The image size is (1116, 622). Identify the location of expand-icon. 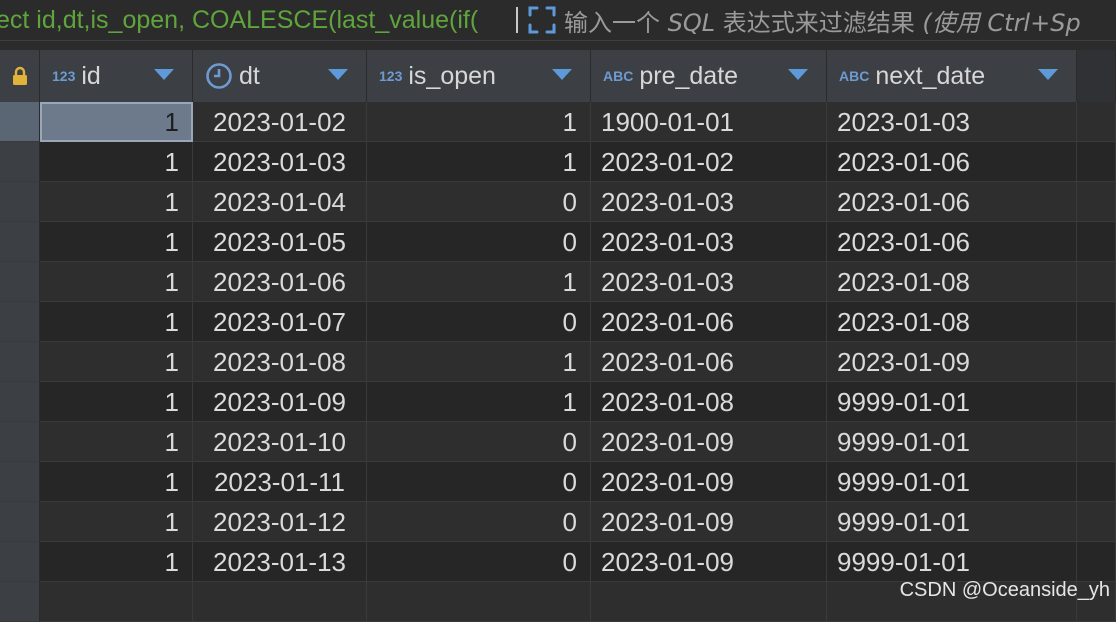
(542, 20).